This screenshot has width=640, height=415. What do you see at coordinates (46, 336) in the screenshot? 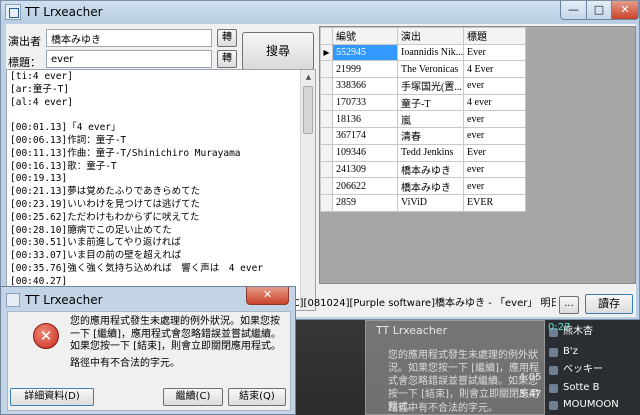
I see `error-icon: ✕` at bounding box center [46, 336].